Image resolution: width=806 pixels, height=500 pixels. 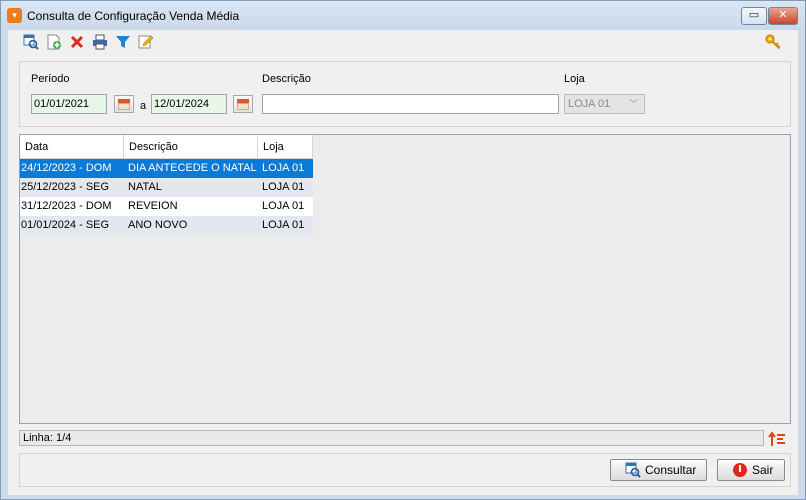 I want to click on cell-descricao: REVEION, so click(x=153, y=206).